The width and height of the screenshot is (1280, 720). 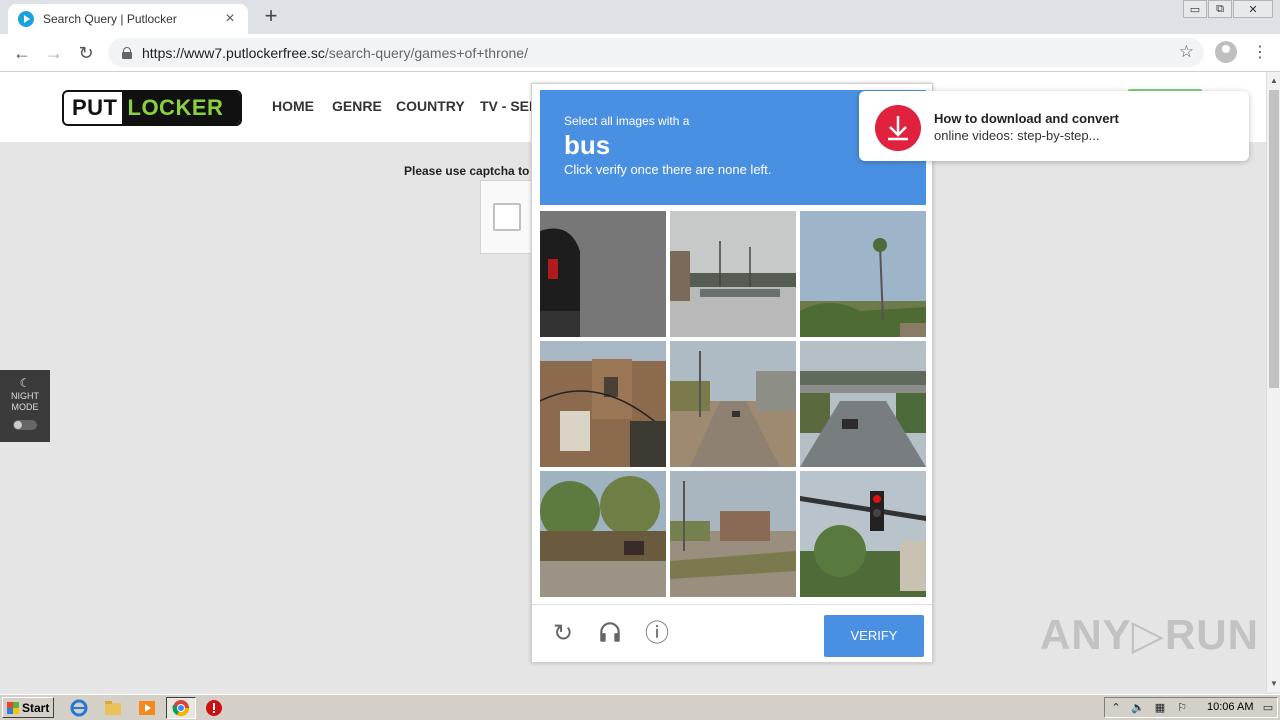 What do you see at coordinates (507, 217) in the screenshot?
I see `captcha-checkbox` at bounding box center [507, 217].